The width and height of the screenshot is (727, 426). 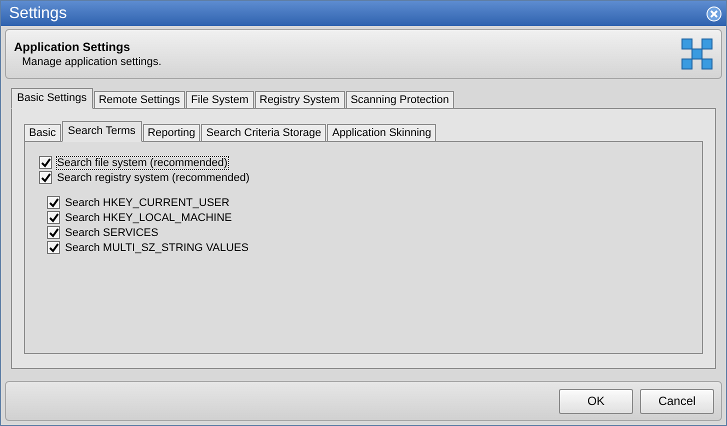 I want to click on tab: Search Criteria Storage, so click(x=263, y=133).